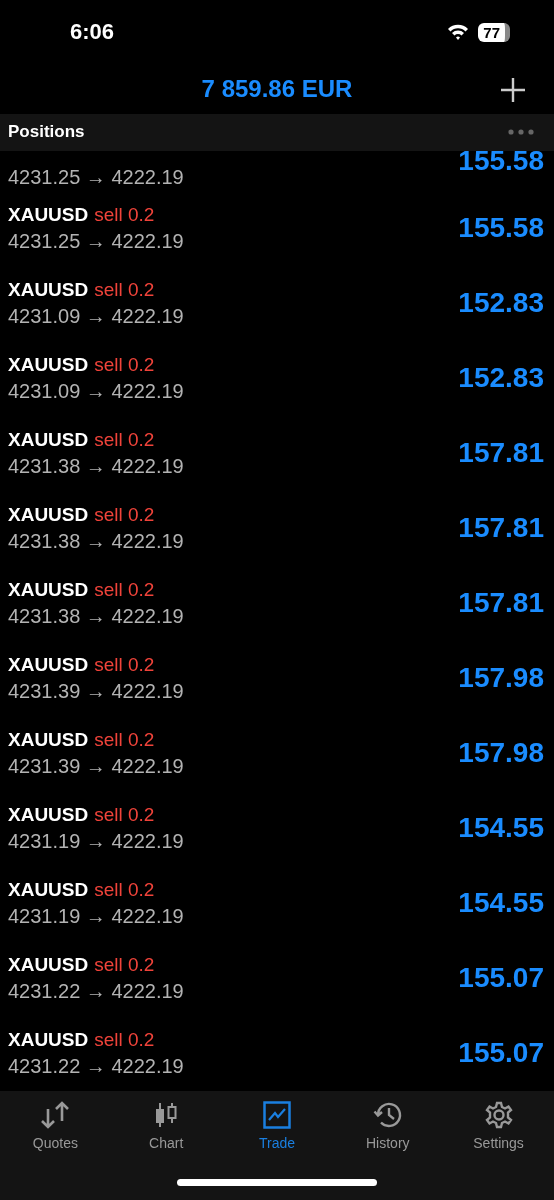 This screenshot has width=554, height=1200. What do you see at coordinates (46, 132) in the screenshot?
I see `section-title: Positions` at bounding box center [46, 132].